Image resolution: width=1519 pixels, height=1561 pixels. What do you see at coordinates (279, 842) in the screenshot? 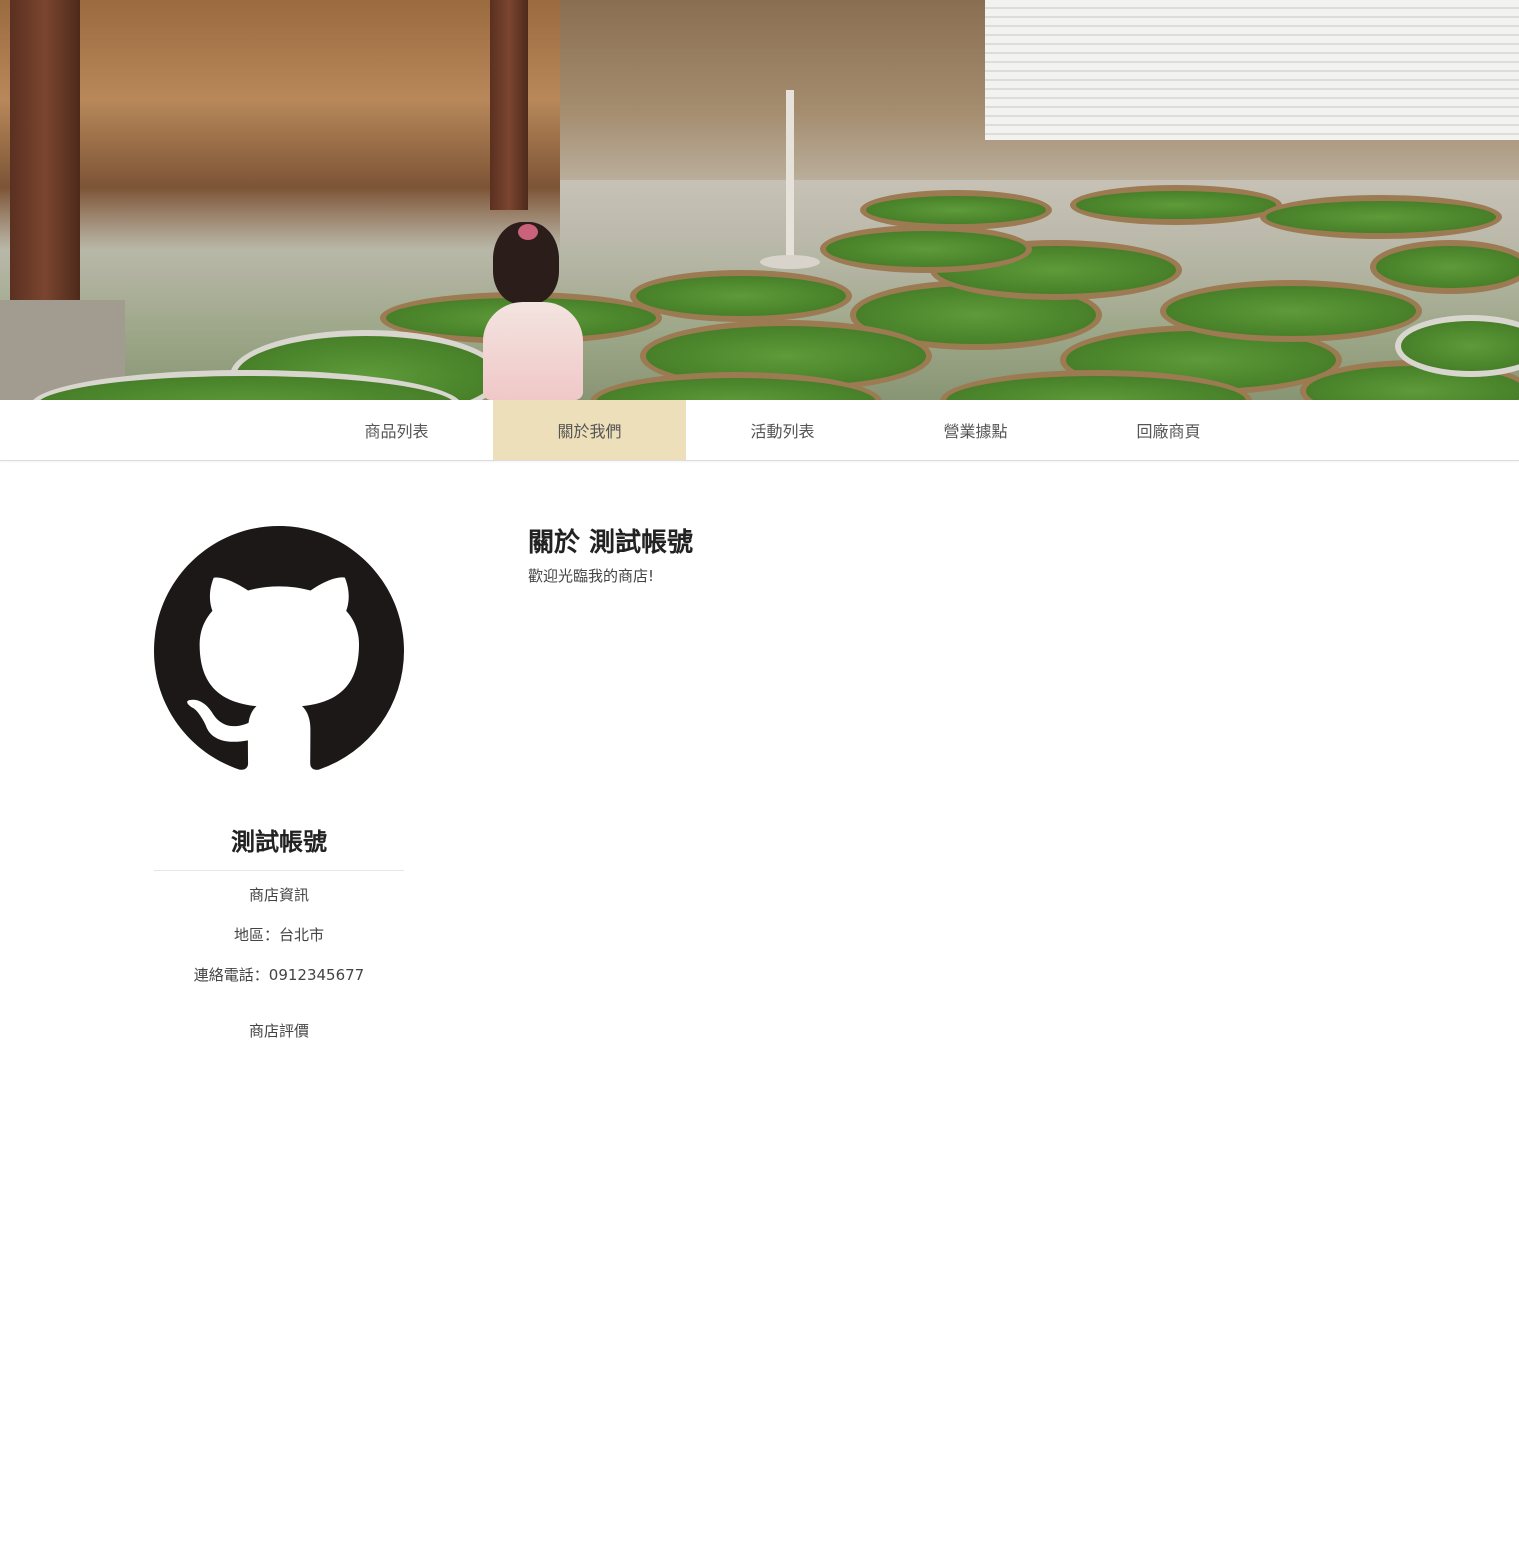
I see `store-name: 測試帳號` at bounding box center [279, 842].